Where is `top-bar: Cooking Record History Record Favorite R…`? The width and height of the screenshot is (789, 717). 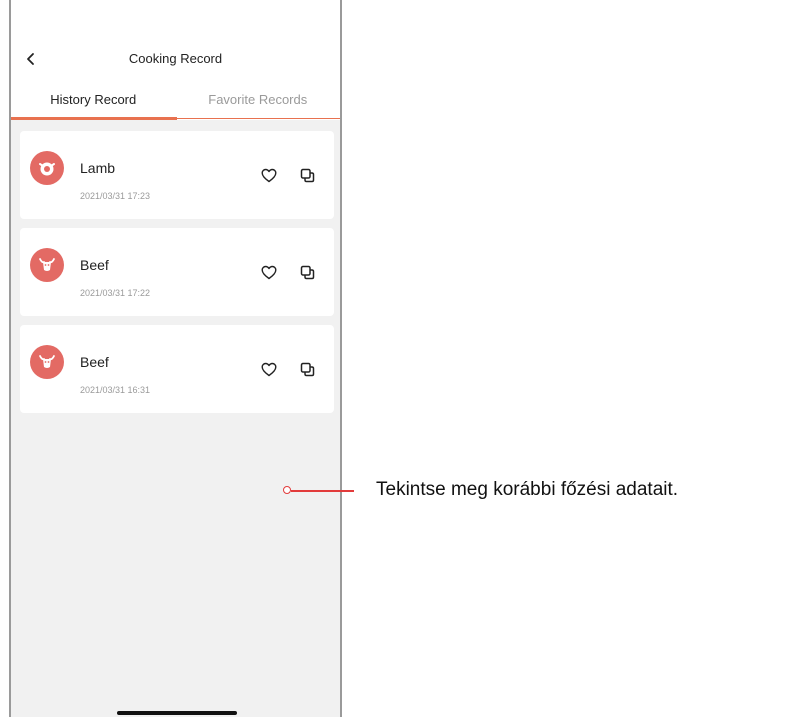 top-bar: Cooking Record History Record Favorite R… is located at coordinates (175, 60).